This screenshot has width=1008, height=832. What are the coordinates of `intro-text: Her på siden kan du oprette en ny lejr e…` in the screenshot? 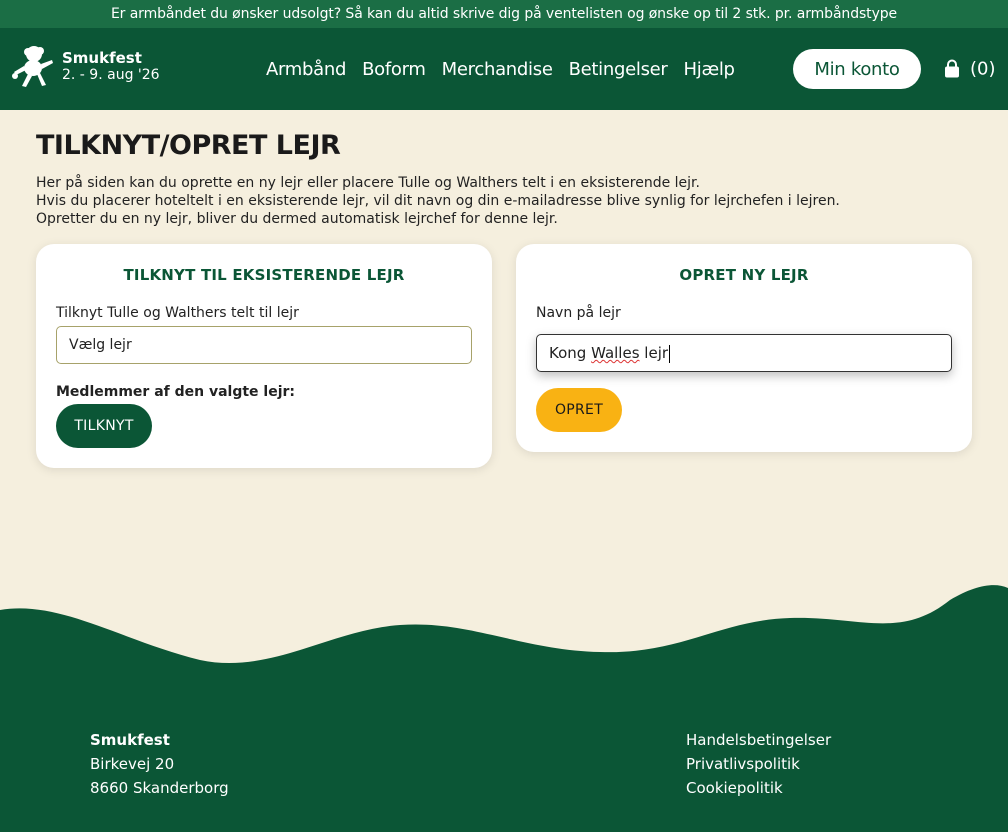 It's located at (504, 201).